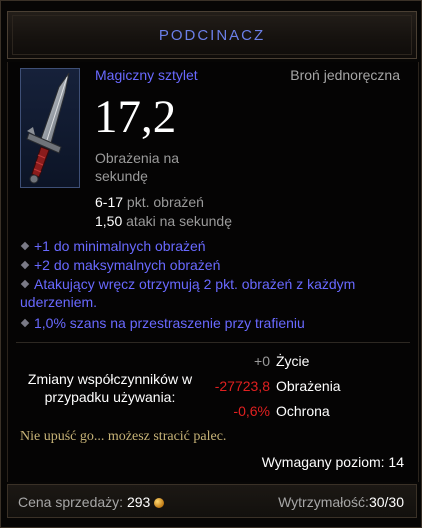 The width and height of the screenshot is (422, 528). Describe the element at coordinates (165, 202) in the screenshot. I see `damage-label: pkt. obrażeń` at that location.